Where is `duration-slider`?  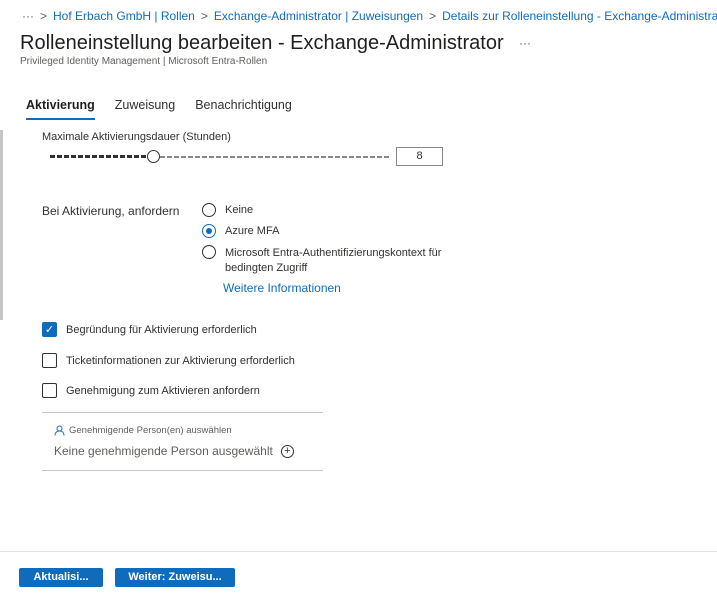
duration-slider is located at coordinates (220, 156).